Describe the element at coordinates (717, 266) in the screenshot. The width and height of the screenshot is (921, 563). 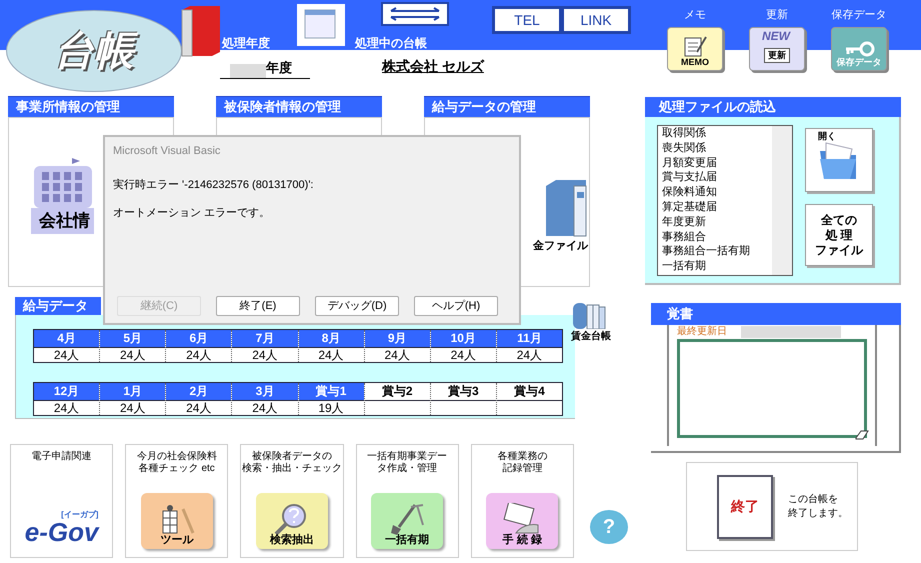
I see `file-list-item: 一括有期` at that location.